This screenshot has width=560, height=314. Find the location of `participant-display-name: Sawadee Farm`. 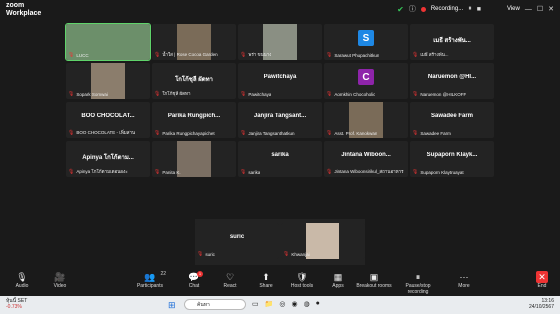

participant-display-name: Sawadee Farm is located at coordinates (452, 116).